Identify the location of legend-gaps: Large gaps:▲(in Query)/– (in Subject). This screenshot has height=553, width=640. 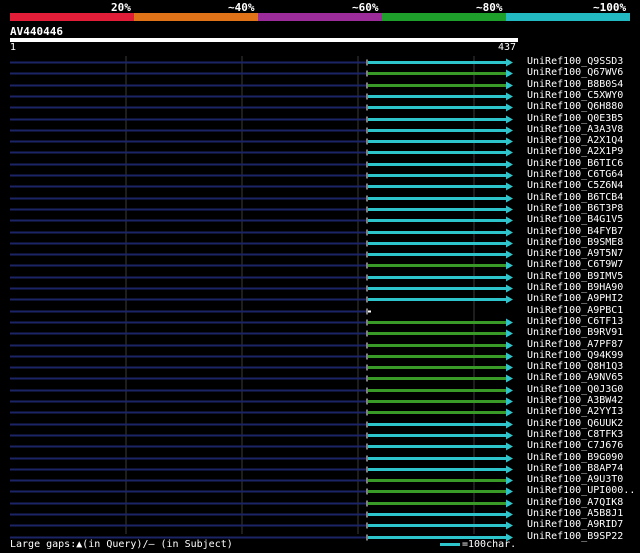
(121, 544).